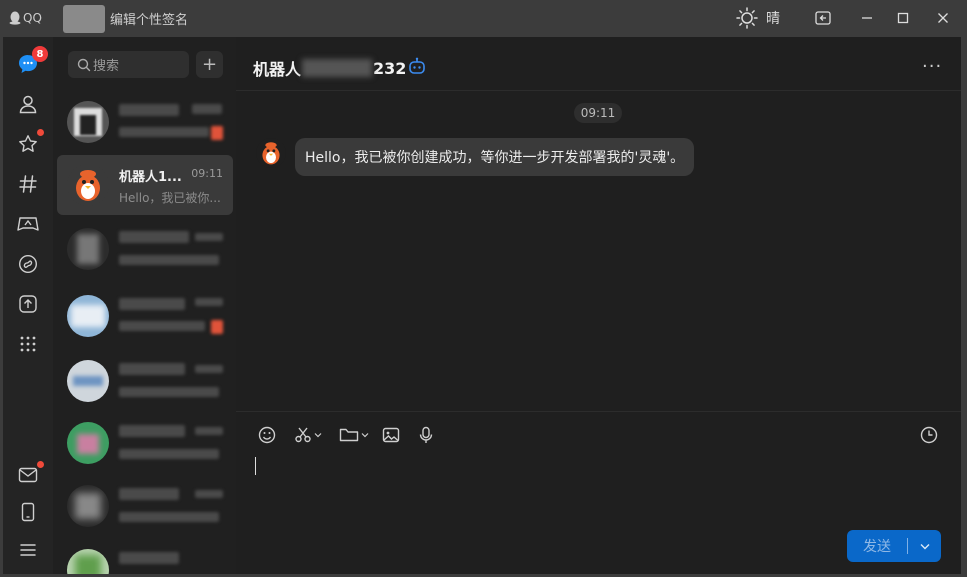 The image size is (967, 577). I want to click on nav-games, so click(28, 224).